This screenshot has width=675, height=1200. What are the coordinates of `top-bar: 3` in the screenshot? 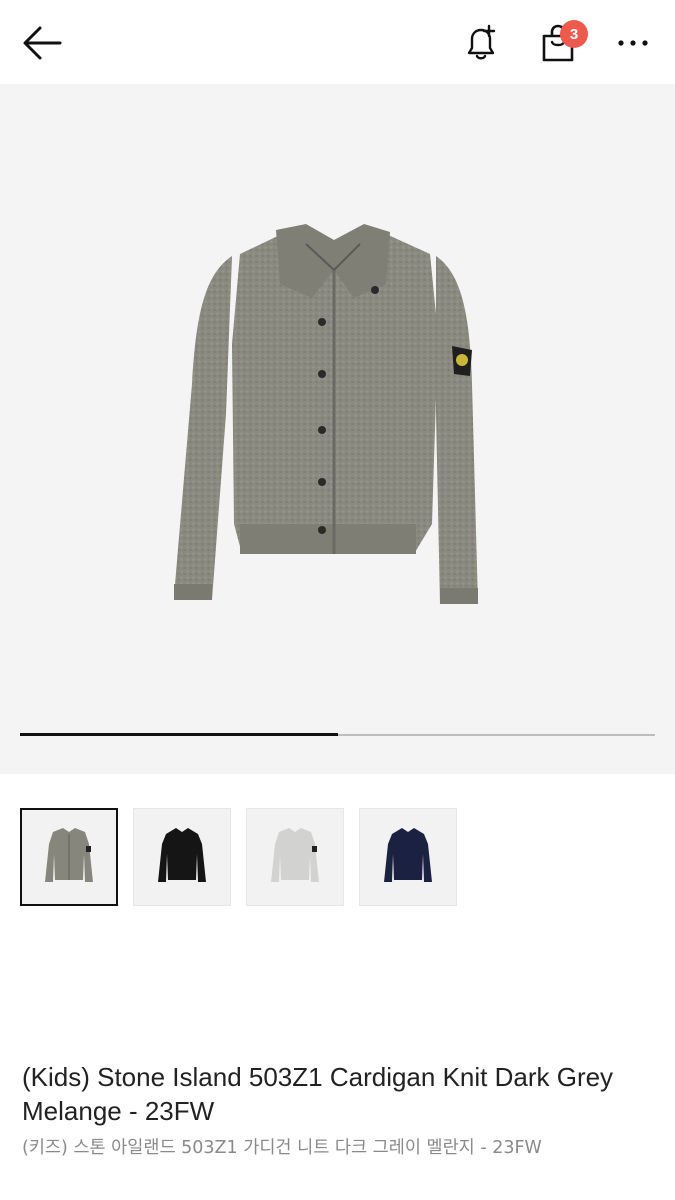 It's located at (337, 42).